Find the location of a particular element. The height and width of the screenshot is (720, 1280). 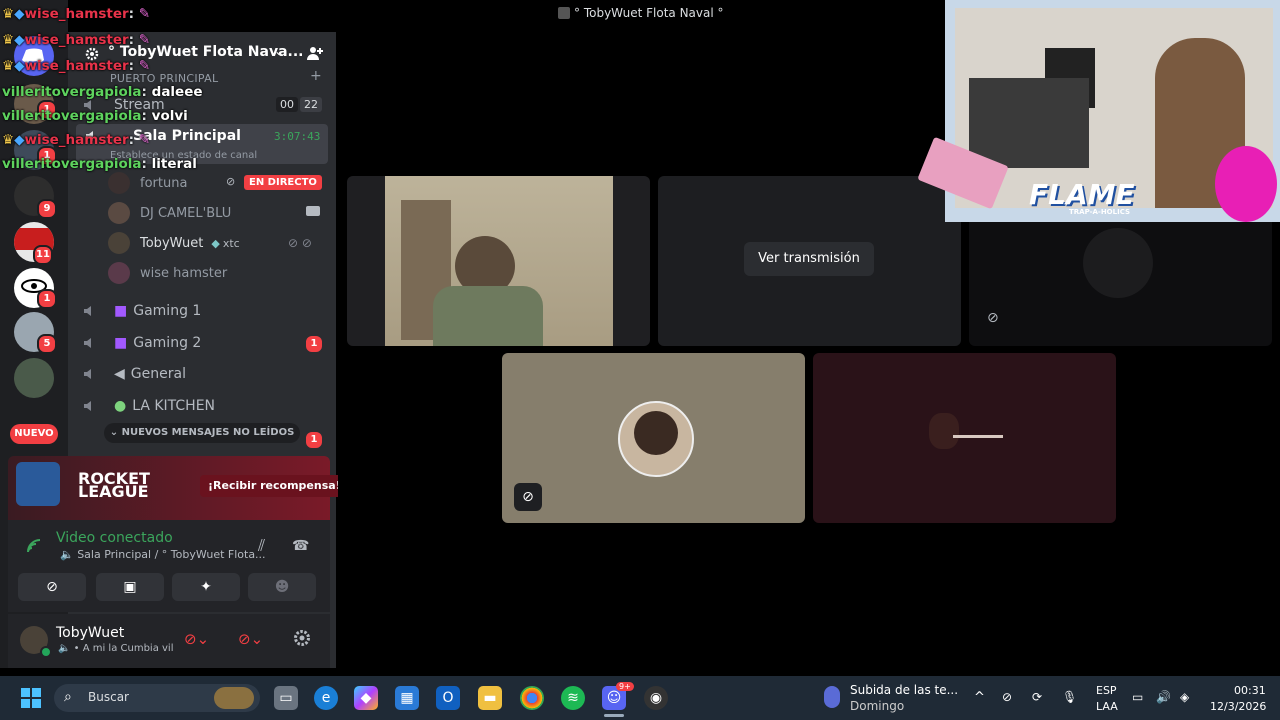

tray-icon: ⊘ is located at coordinates (1007, 697).